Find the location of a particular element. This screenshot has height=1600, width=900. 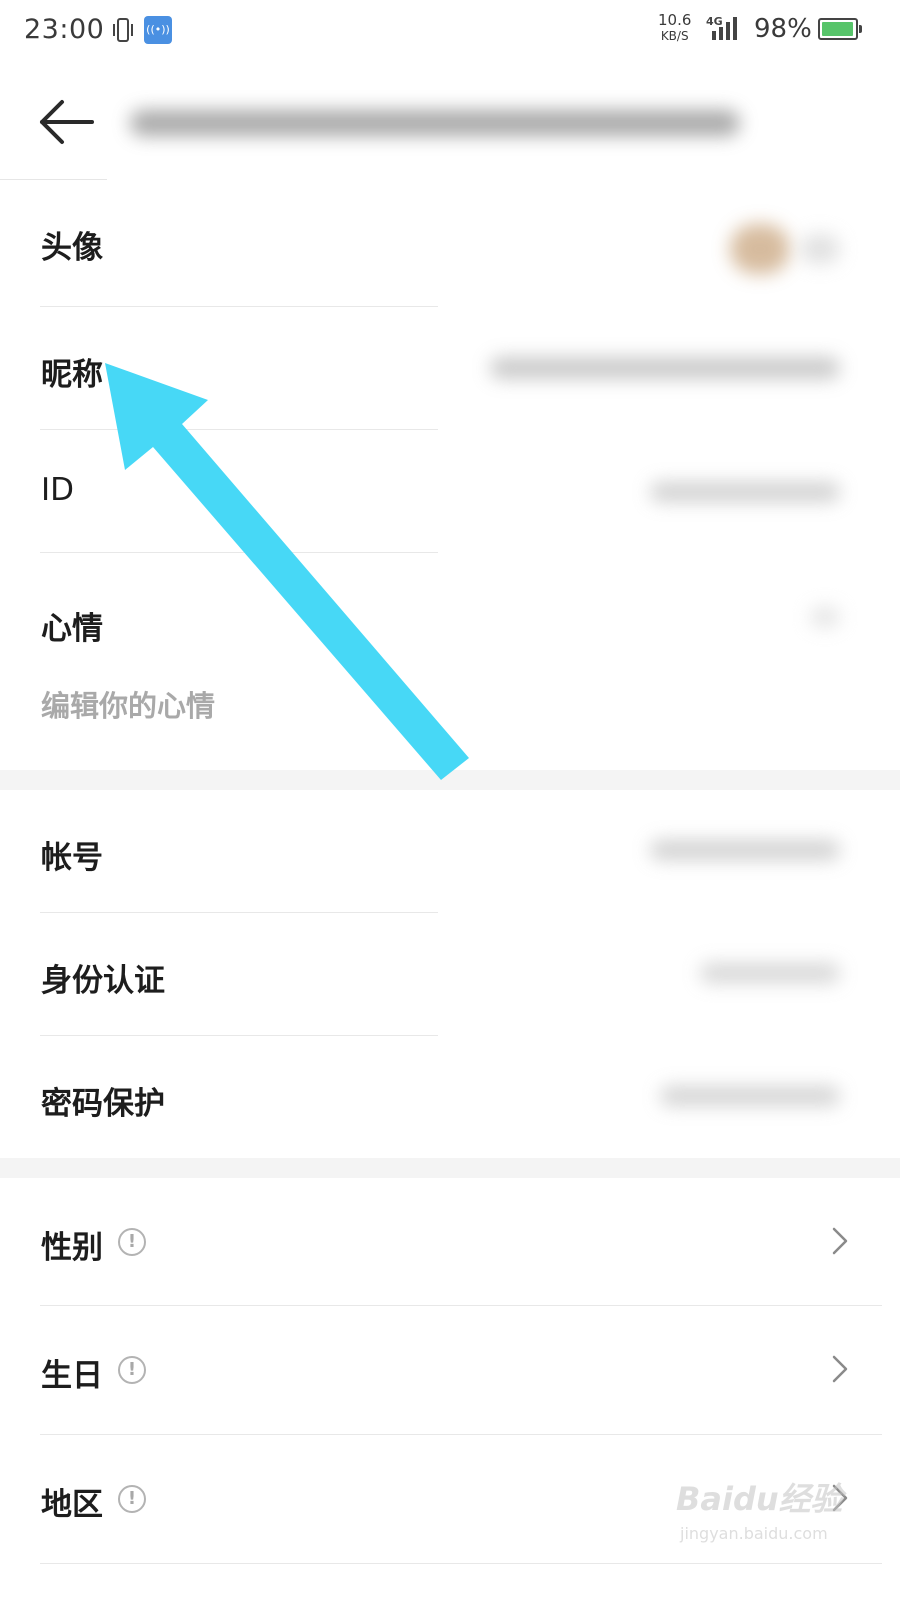

divider is located at coordinates (461, 1563).